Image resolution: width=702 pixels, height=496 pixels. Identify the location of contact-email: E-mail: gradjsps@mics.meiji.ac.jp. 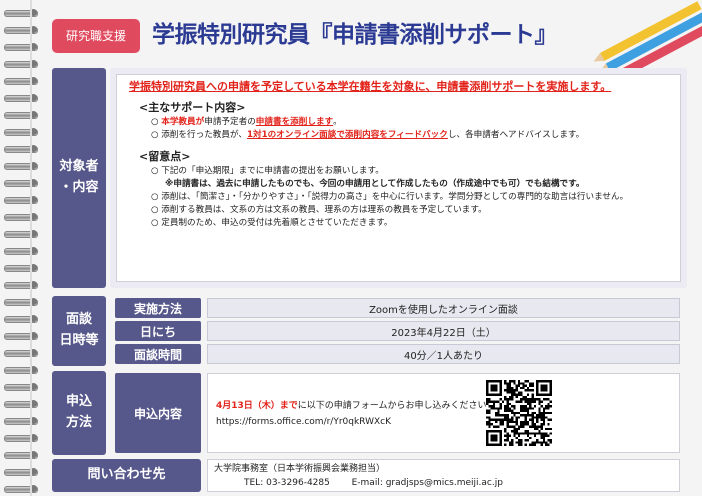
(427, 483).